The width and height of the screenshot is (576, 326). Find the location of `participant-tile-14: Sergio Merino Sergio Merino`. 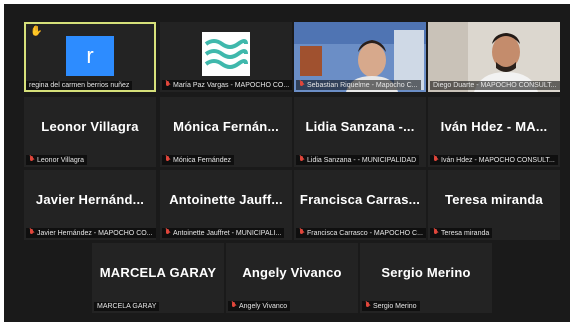

participant-tile-14: Sergio Merino Sergio Merino is located at coordinates (426, 278).